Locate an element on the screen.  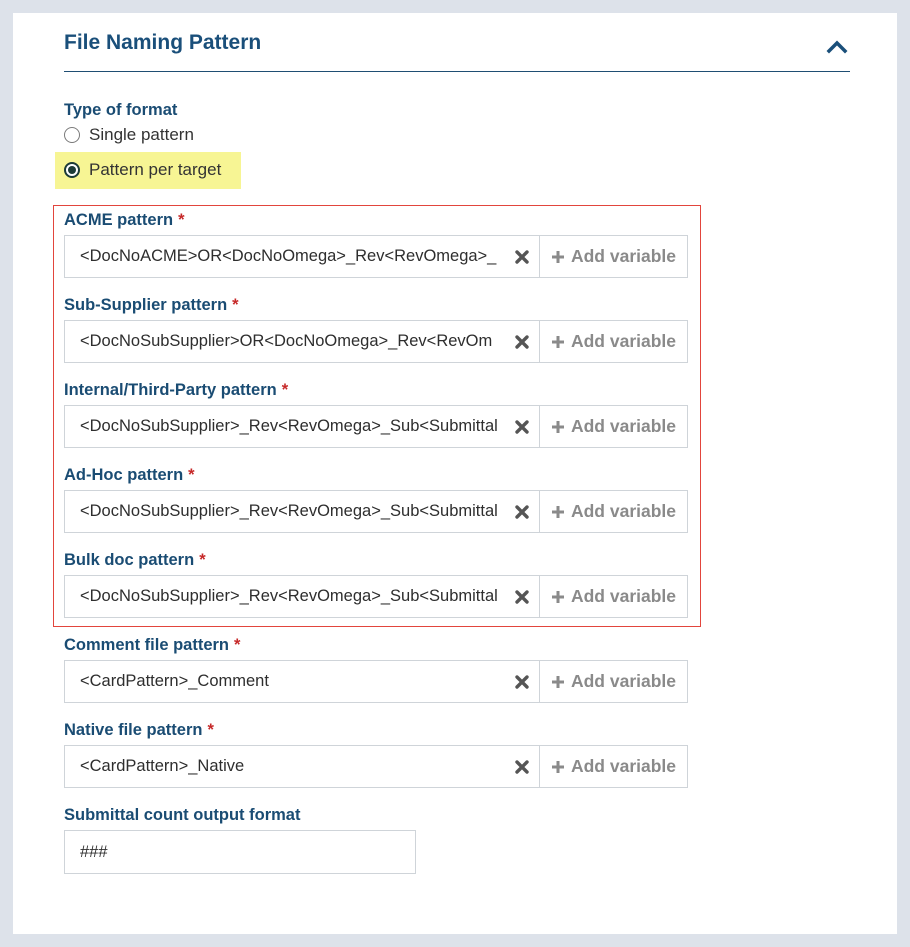
sub-supplier-pattern-input is located at coordinates (302, 341).